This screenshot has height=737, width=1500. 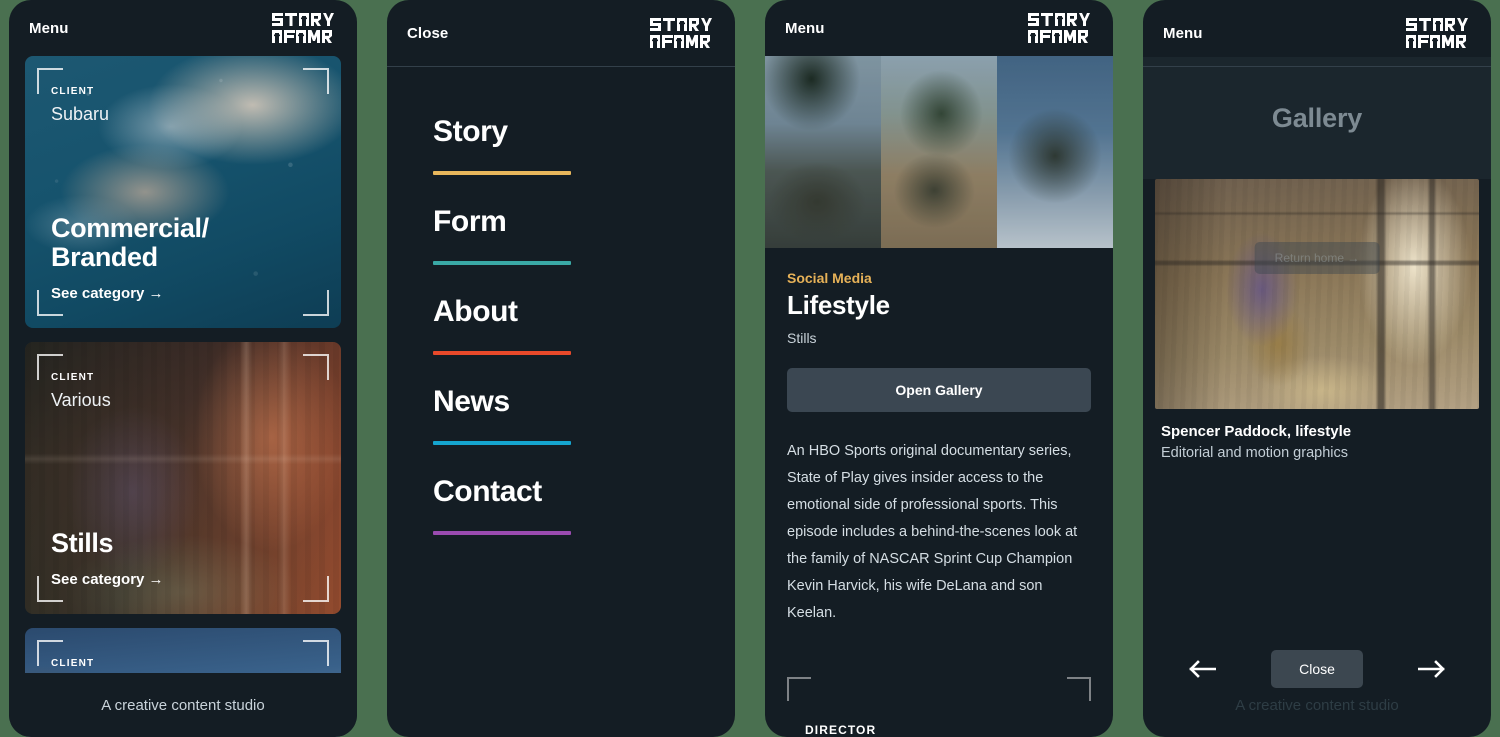 I want to click on gallery-title-zone: Gallery, so click(x=1317, y=118).